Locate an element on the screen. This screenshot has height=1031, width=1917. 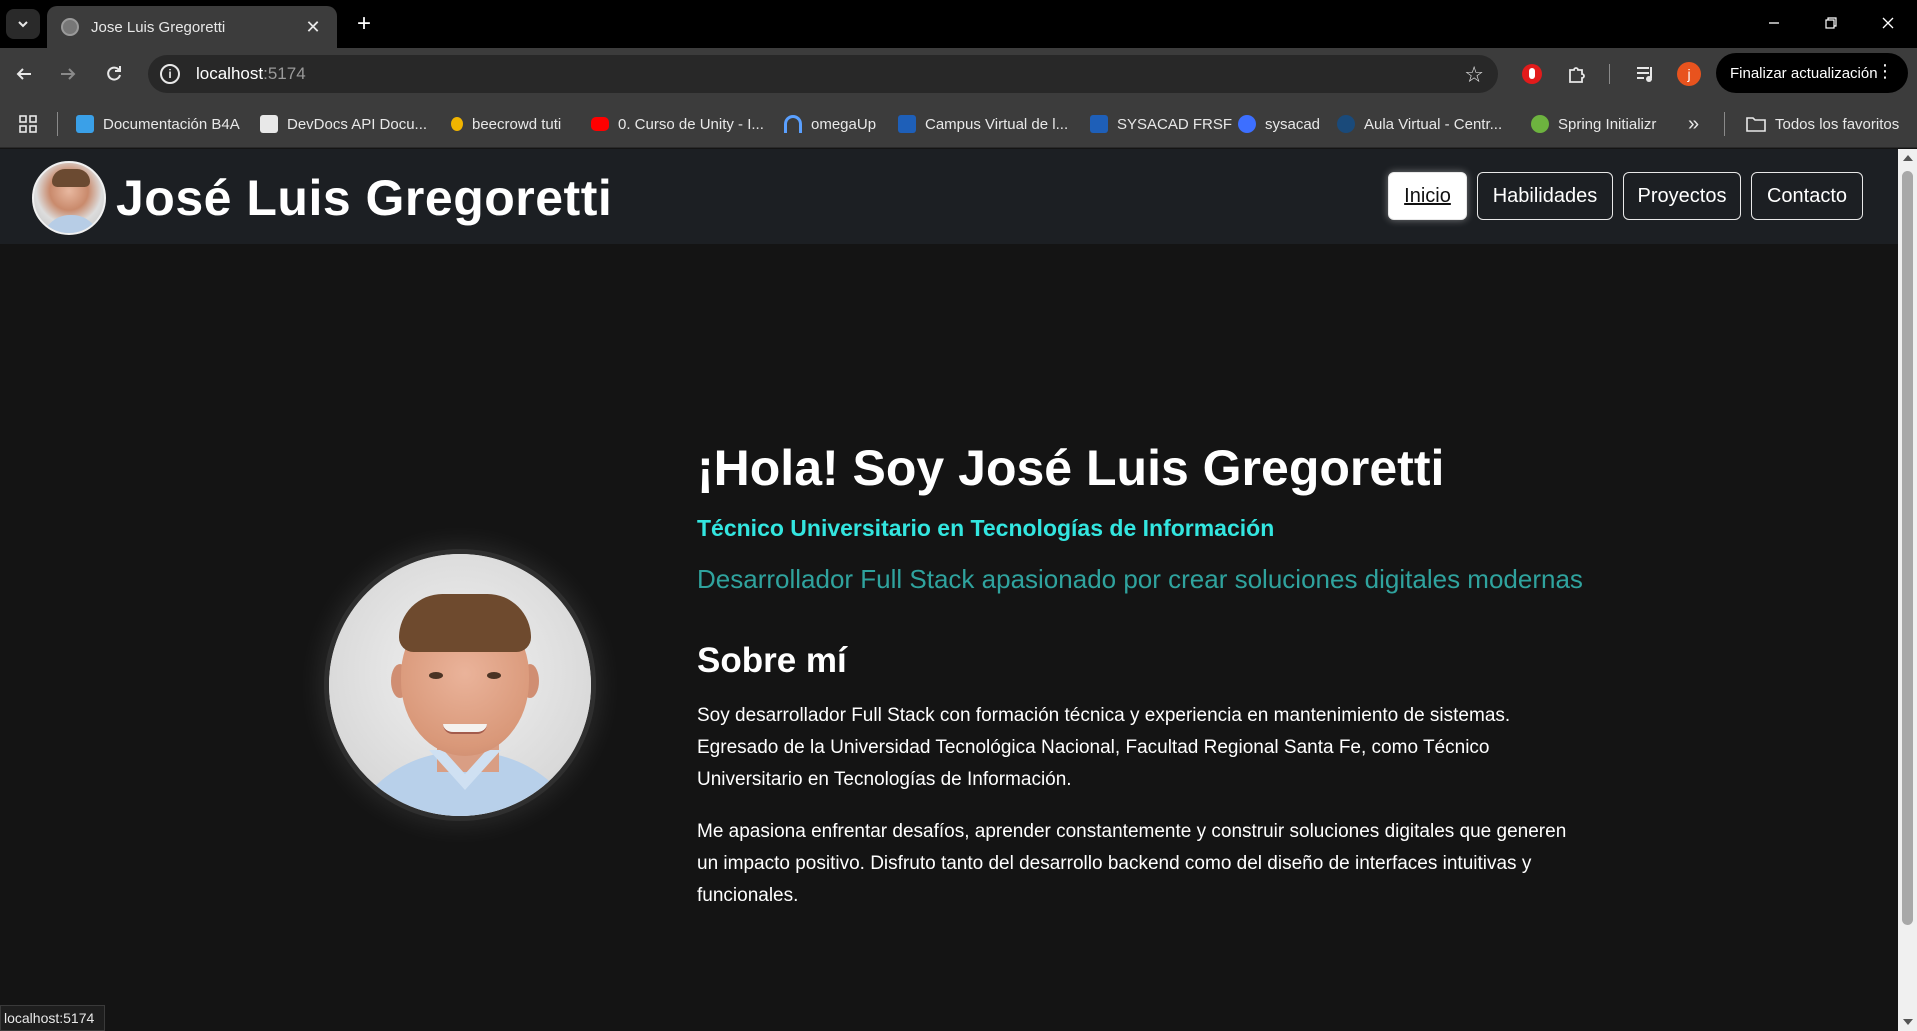
nav-proyectos: Proyectos is located at coordinates (1682, 196).